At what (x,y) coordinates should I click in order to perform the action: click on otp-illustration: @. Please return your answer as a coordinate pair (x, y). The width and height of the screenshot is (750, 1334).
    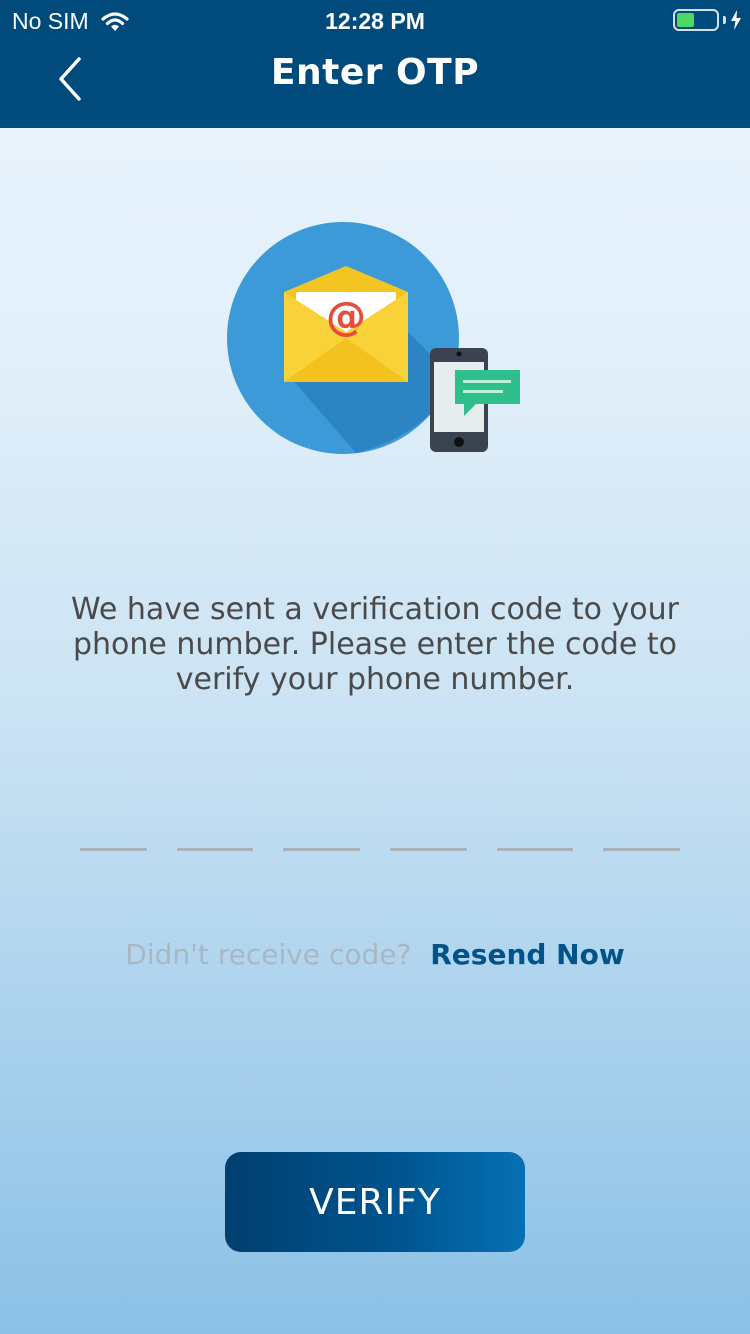
    Looking at the image, I should click on (373, 338).